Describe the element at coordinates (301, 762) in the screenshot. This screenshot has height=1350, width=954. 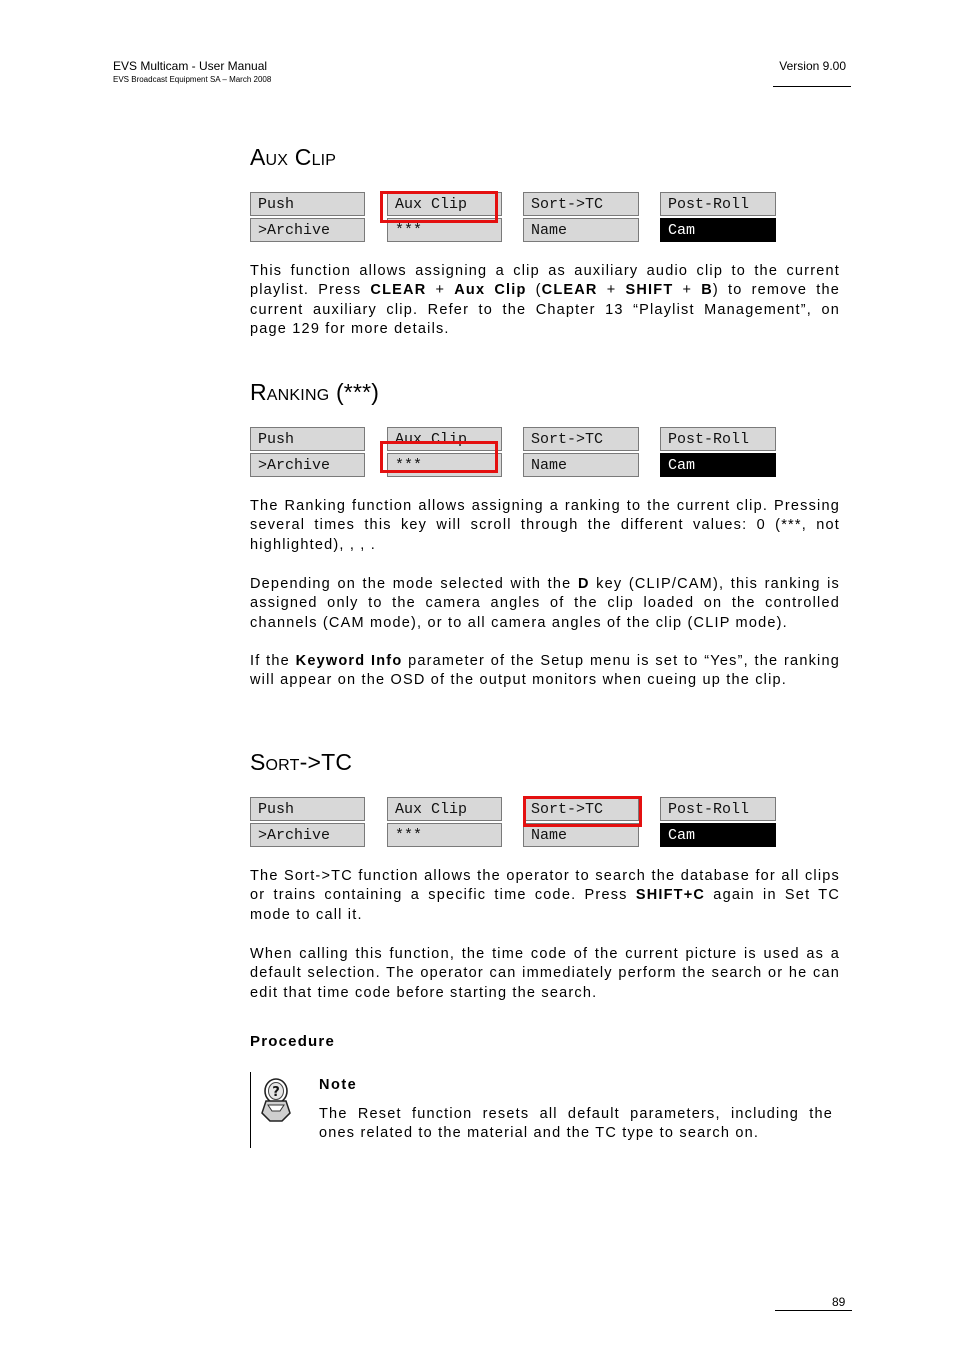
I see `section-heading-sort-tc: Sort->TC` at that location.